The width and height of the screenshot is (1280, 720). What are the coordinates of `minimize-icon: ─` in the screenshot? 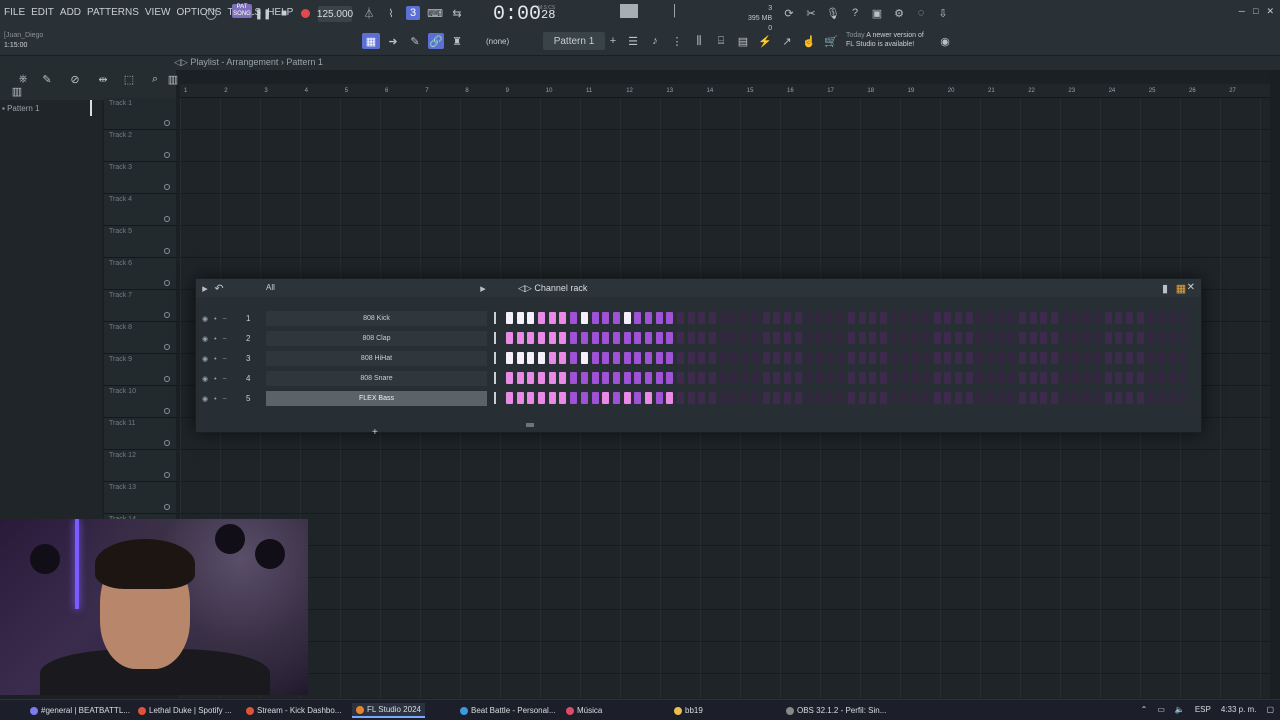 It's located at (1242, 11).